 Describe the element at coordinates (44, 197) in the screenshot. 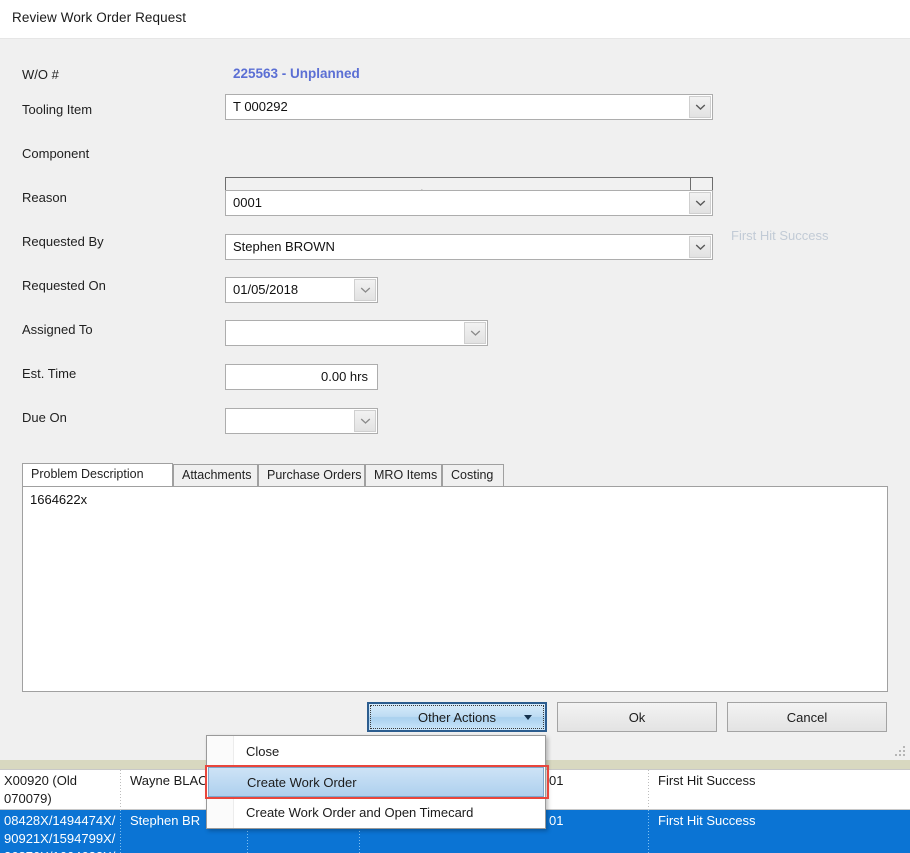

I see `label-reason: Reason` at that location.